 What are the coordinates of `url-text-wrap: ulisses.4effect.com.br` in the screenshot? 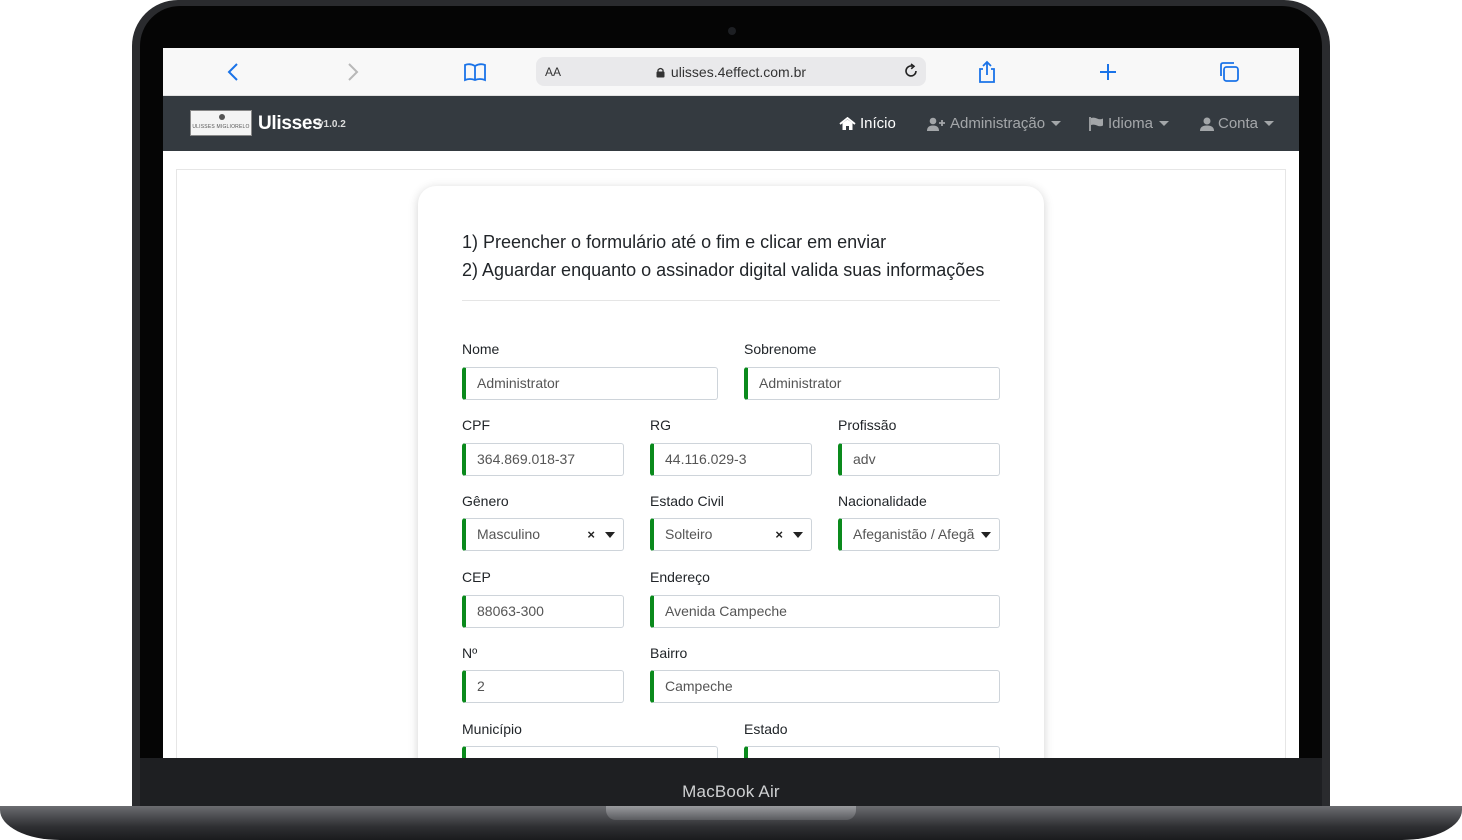 It's located at (731, 72).